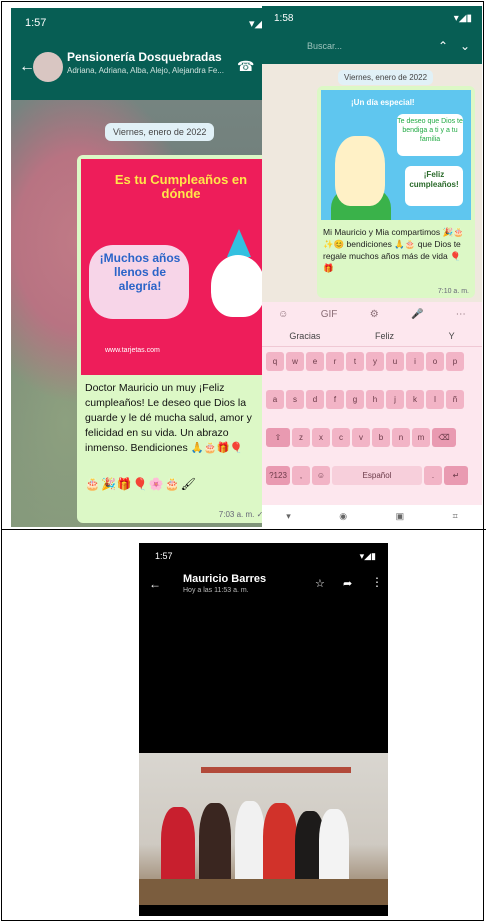  Describe the element at coordinates (141, 484) in the screenshot. I see `message-emojis: 🎂🎉🎁🎈🌸🎂🖌` at that location.